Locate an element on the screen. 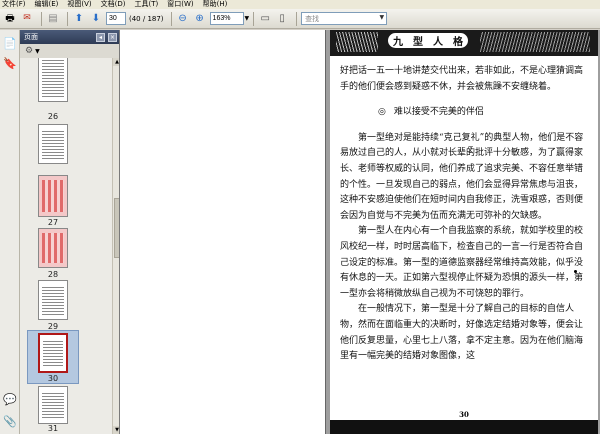 This screenshot has width=600, height=434. page-thumbnail-current is located at coordinates (53, 353).